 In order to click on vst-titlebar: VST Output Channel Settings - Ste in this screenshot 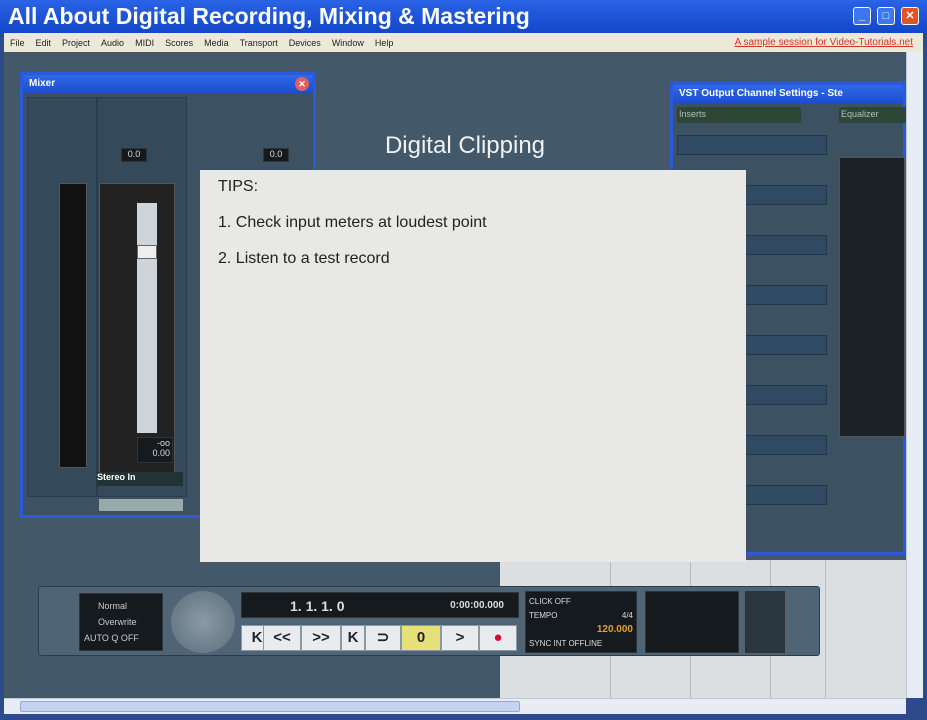, I will do `click(788, 94)`.